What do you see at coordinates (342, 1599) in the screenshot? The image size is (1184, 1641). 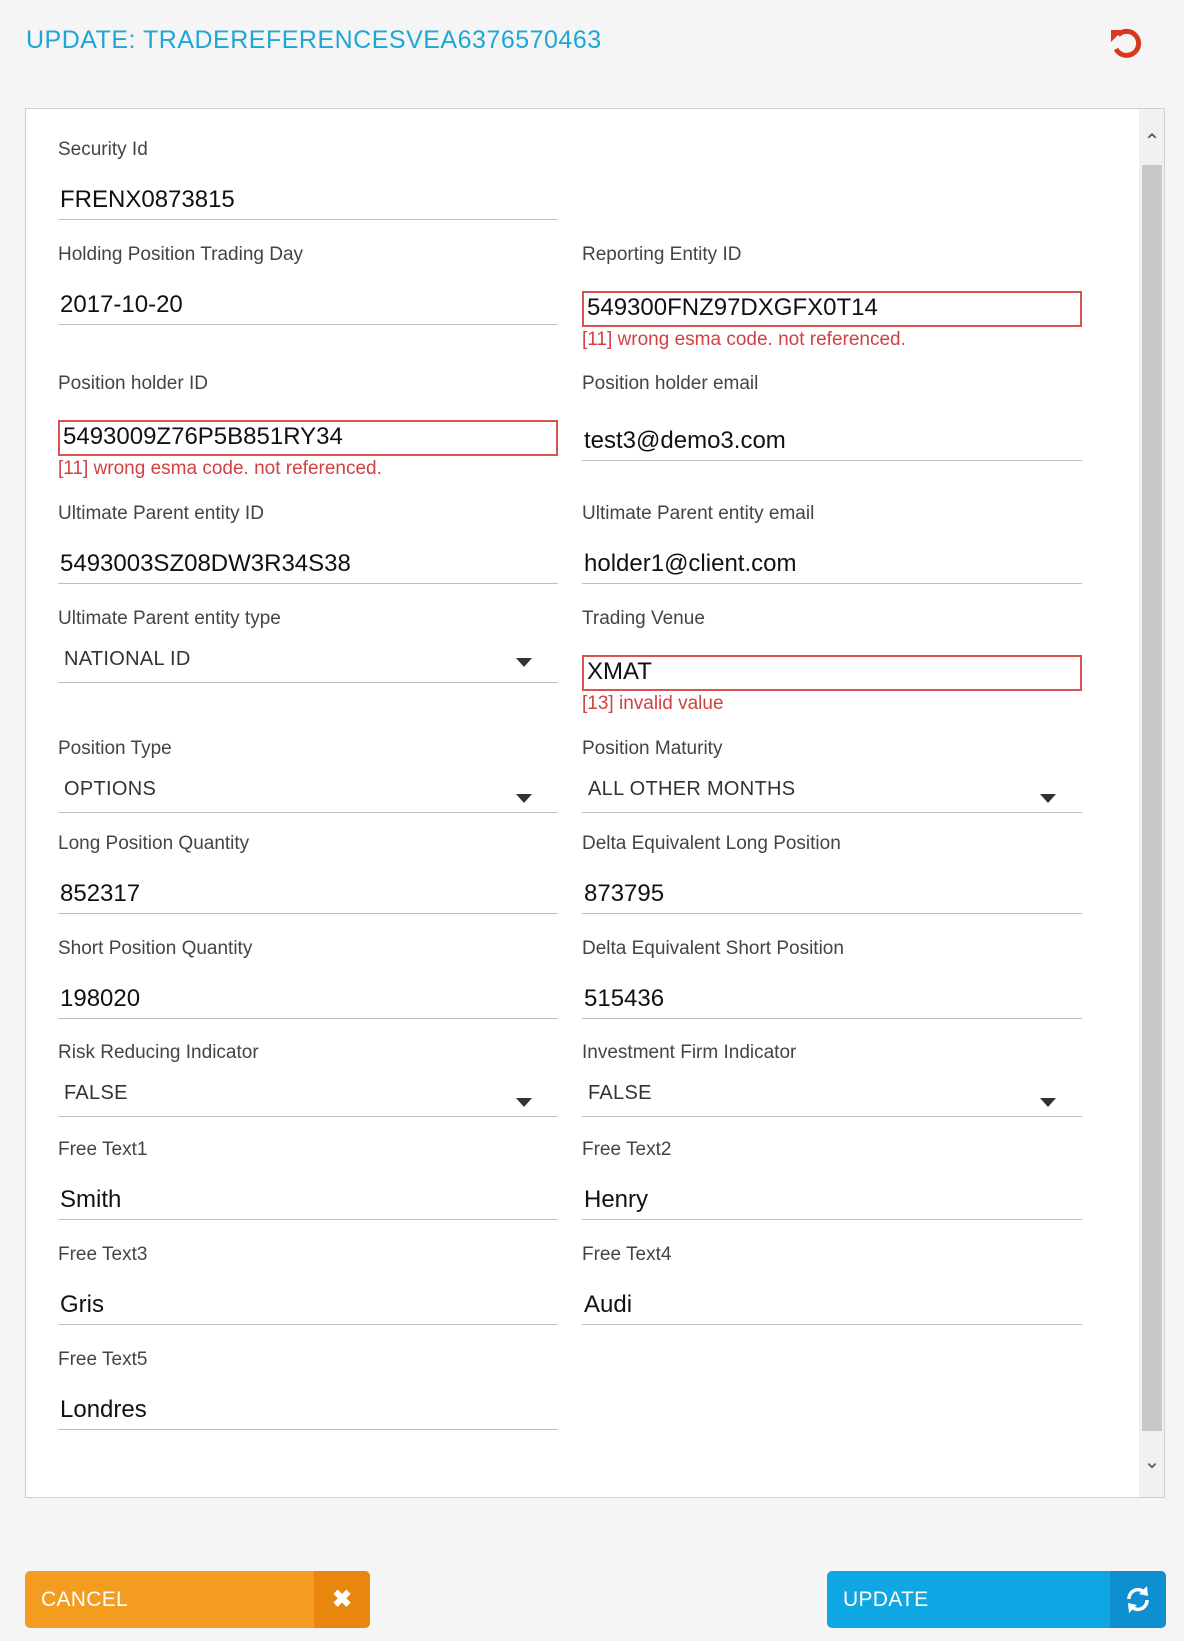 I see `close-icon: ✖` at bounding box center [342, 1599].